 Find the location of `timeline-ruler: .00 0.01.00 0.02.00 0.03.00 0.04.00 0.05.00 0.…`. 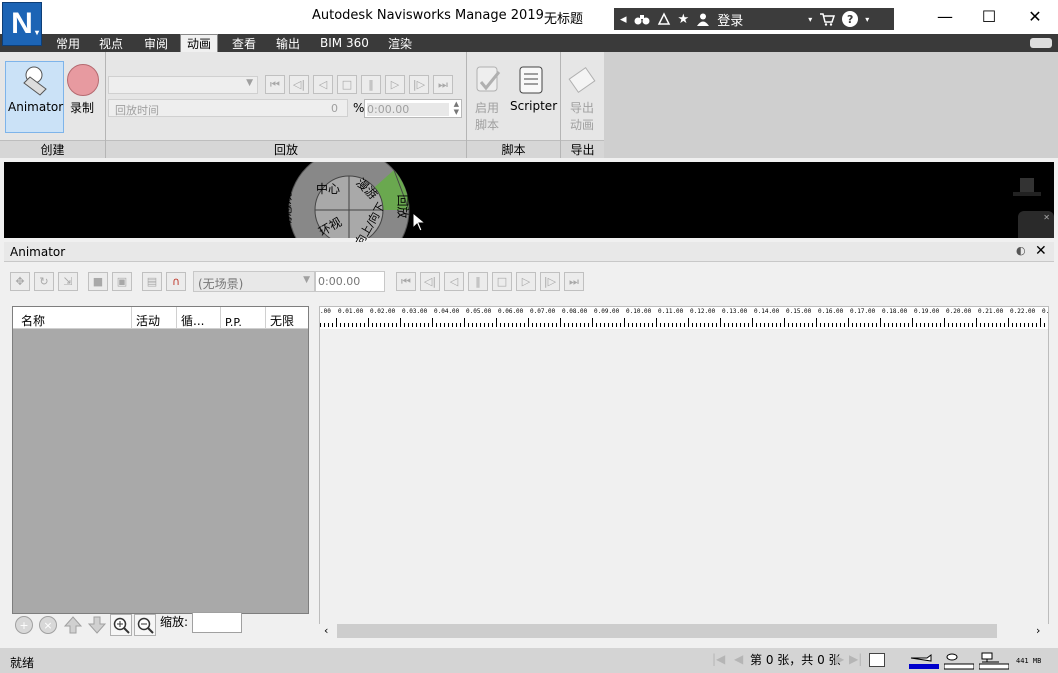

timeline-ruler: .00 0.01.00 0.02.00 0.03.00 0.04.00 0.05.00 0.… is located at coordinates (684, 318).